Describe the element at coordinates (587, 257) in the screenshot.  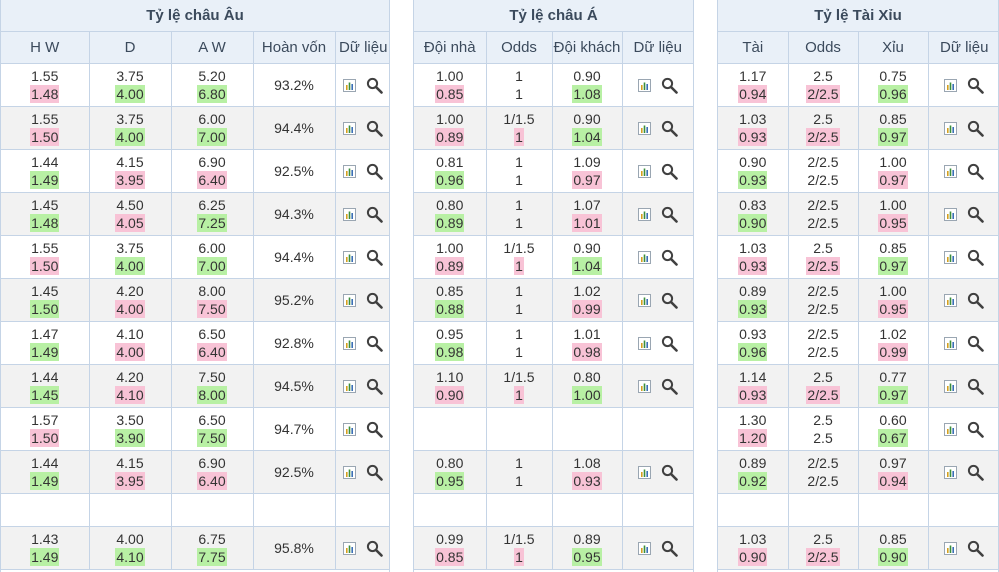
I see `odds-cell: 0.90 1.04` at that location.